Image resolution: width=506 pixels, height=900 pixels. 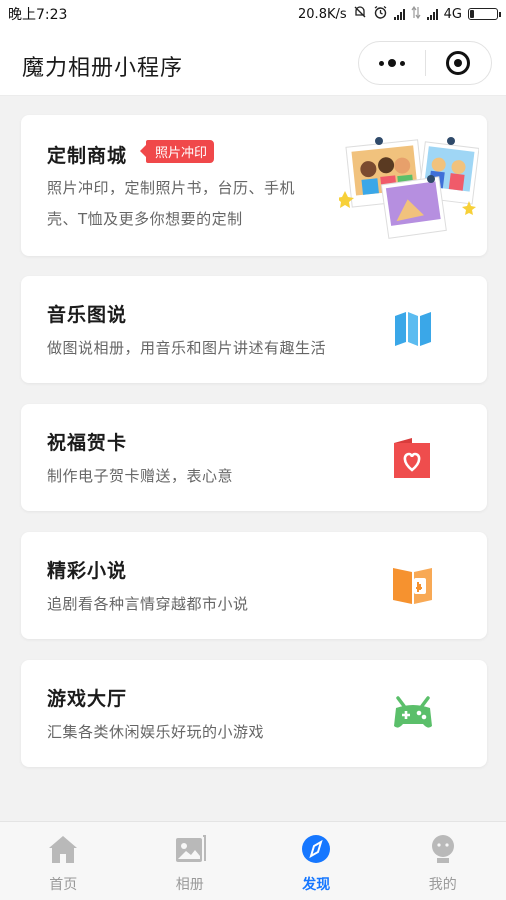 I want to click on tab-label: 我的, so click(x=442, y=885).